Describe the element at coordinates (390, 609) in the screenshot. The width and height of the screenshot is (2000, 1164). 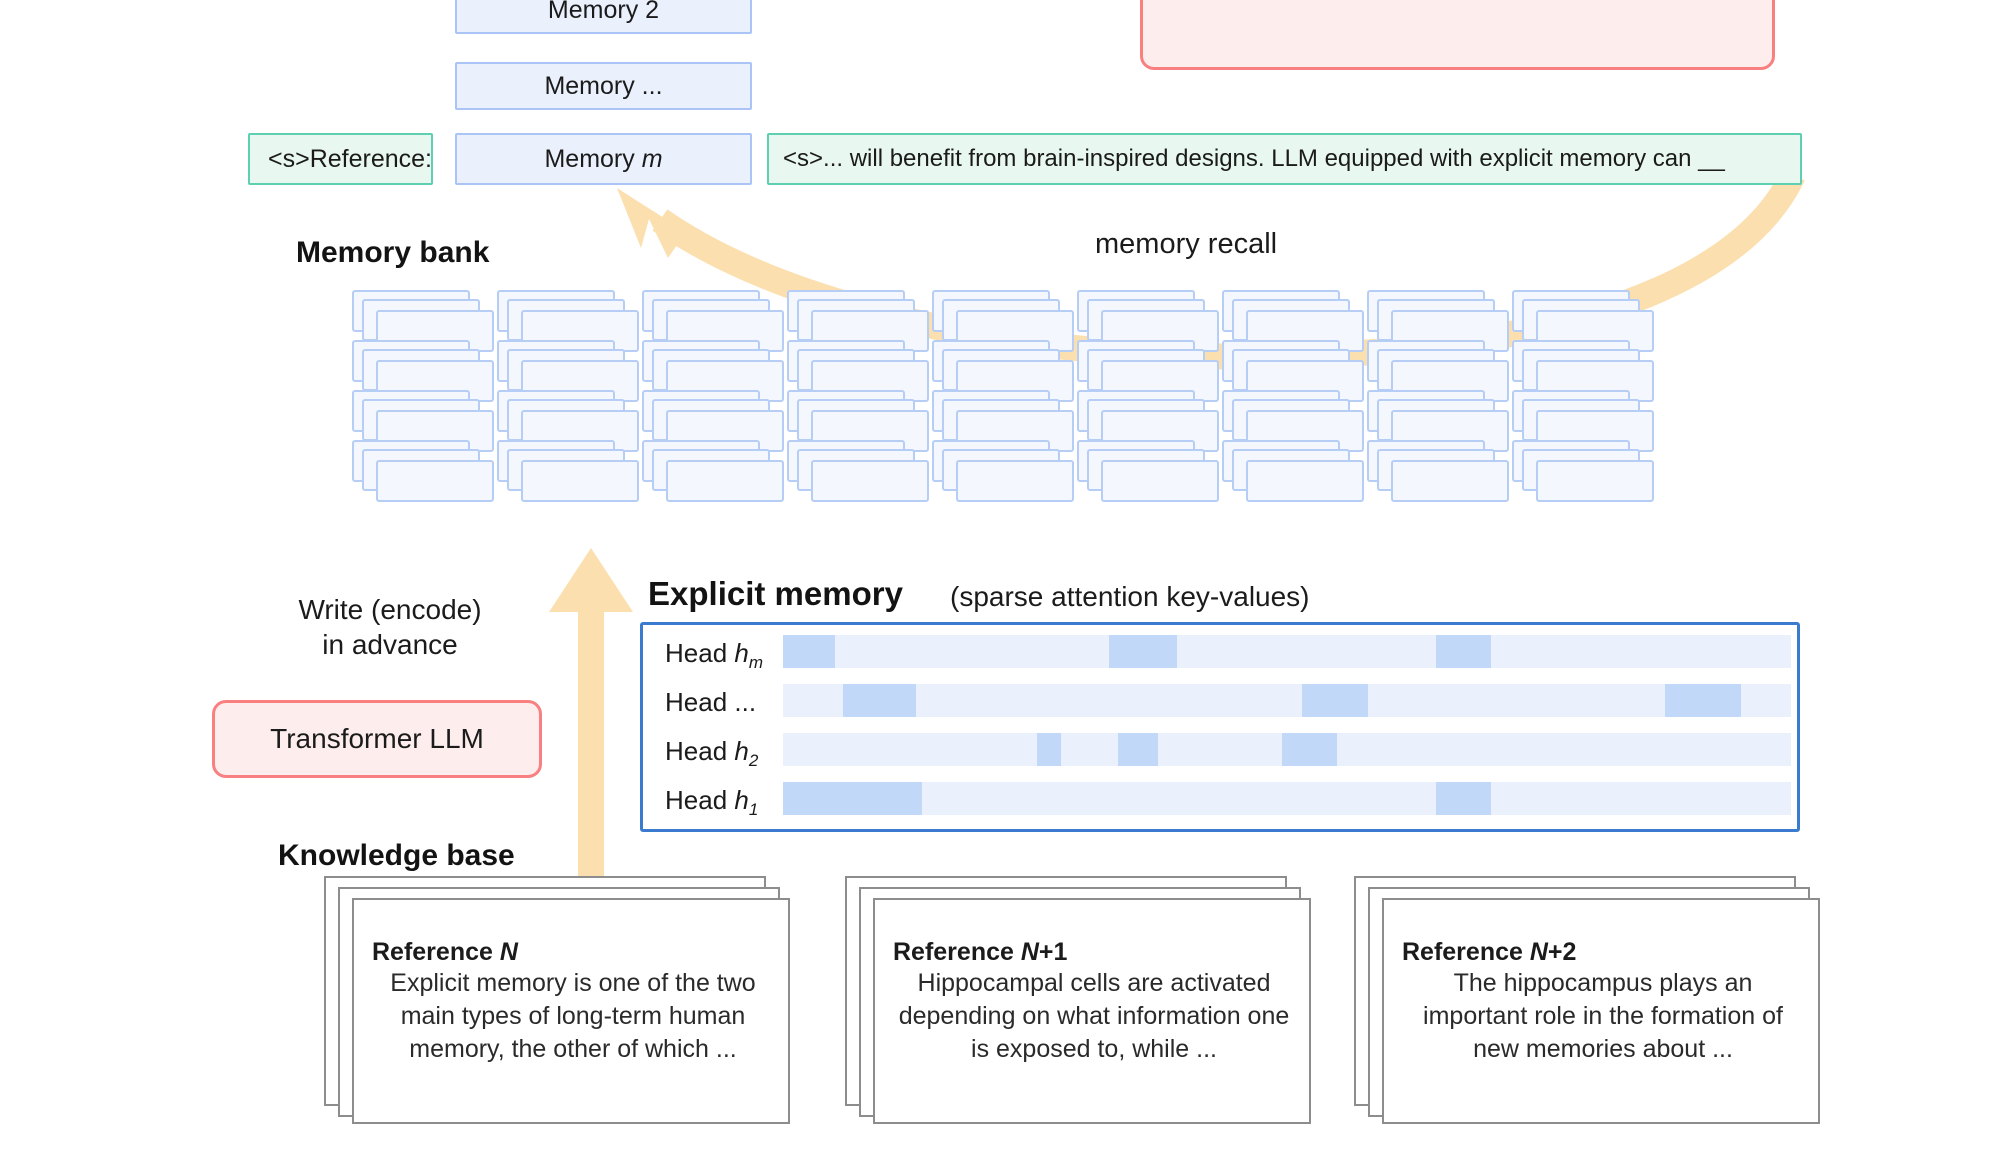
I see `write-encode-line1: Write (encode)` at that location.